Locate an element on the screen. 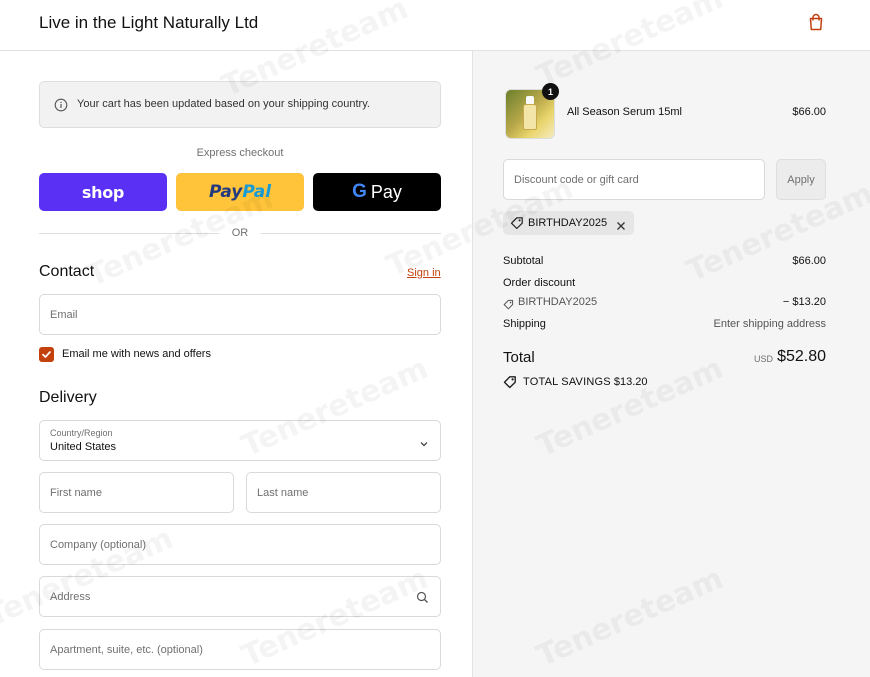 The width and height of the screenshot is (870, 677). discount-code-field is located at coordinates (634, 179).